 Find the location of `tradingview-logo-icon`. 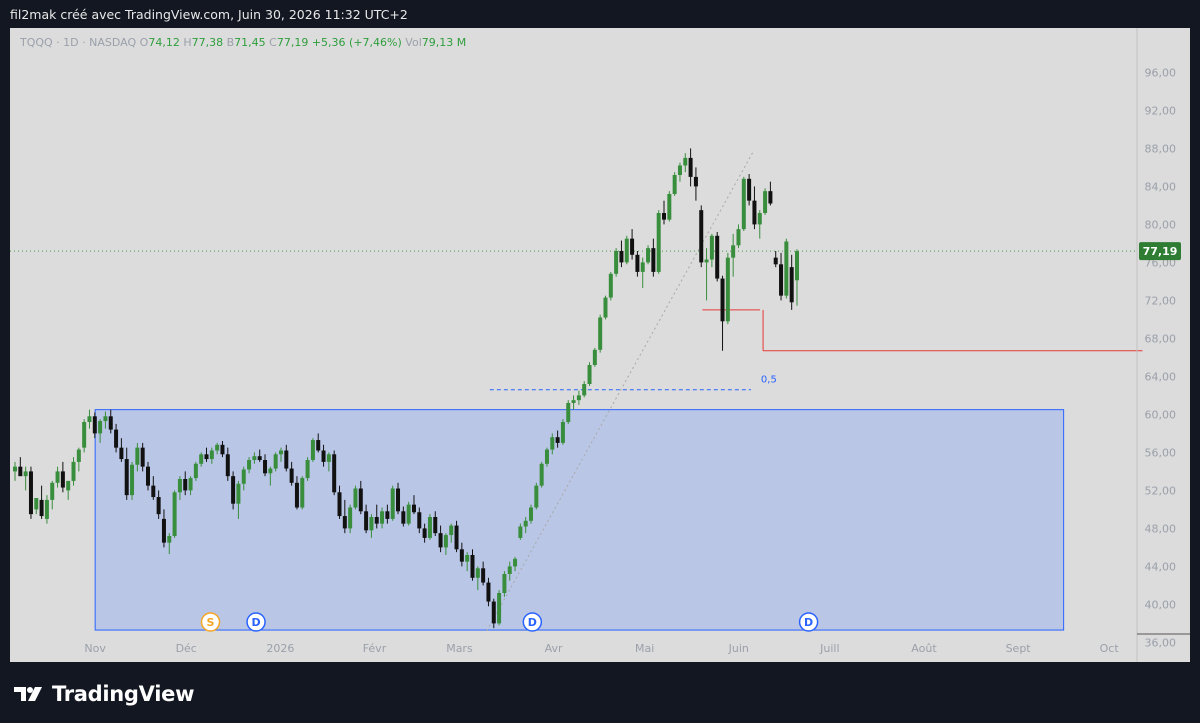

tradingview-logo-icon is located at coordinates (28, 694).